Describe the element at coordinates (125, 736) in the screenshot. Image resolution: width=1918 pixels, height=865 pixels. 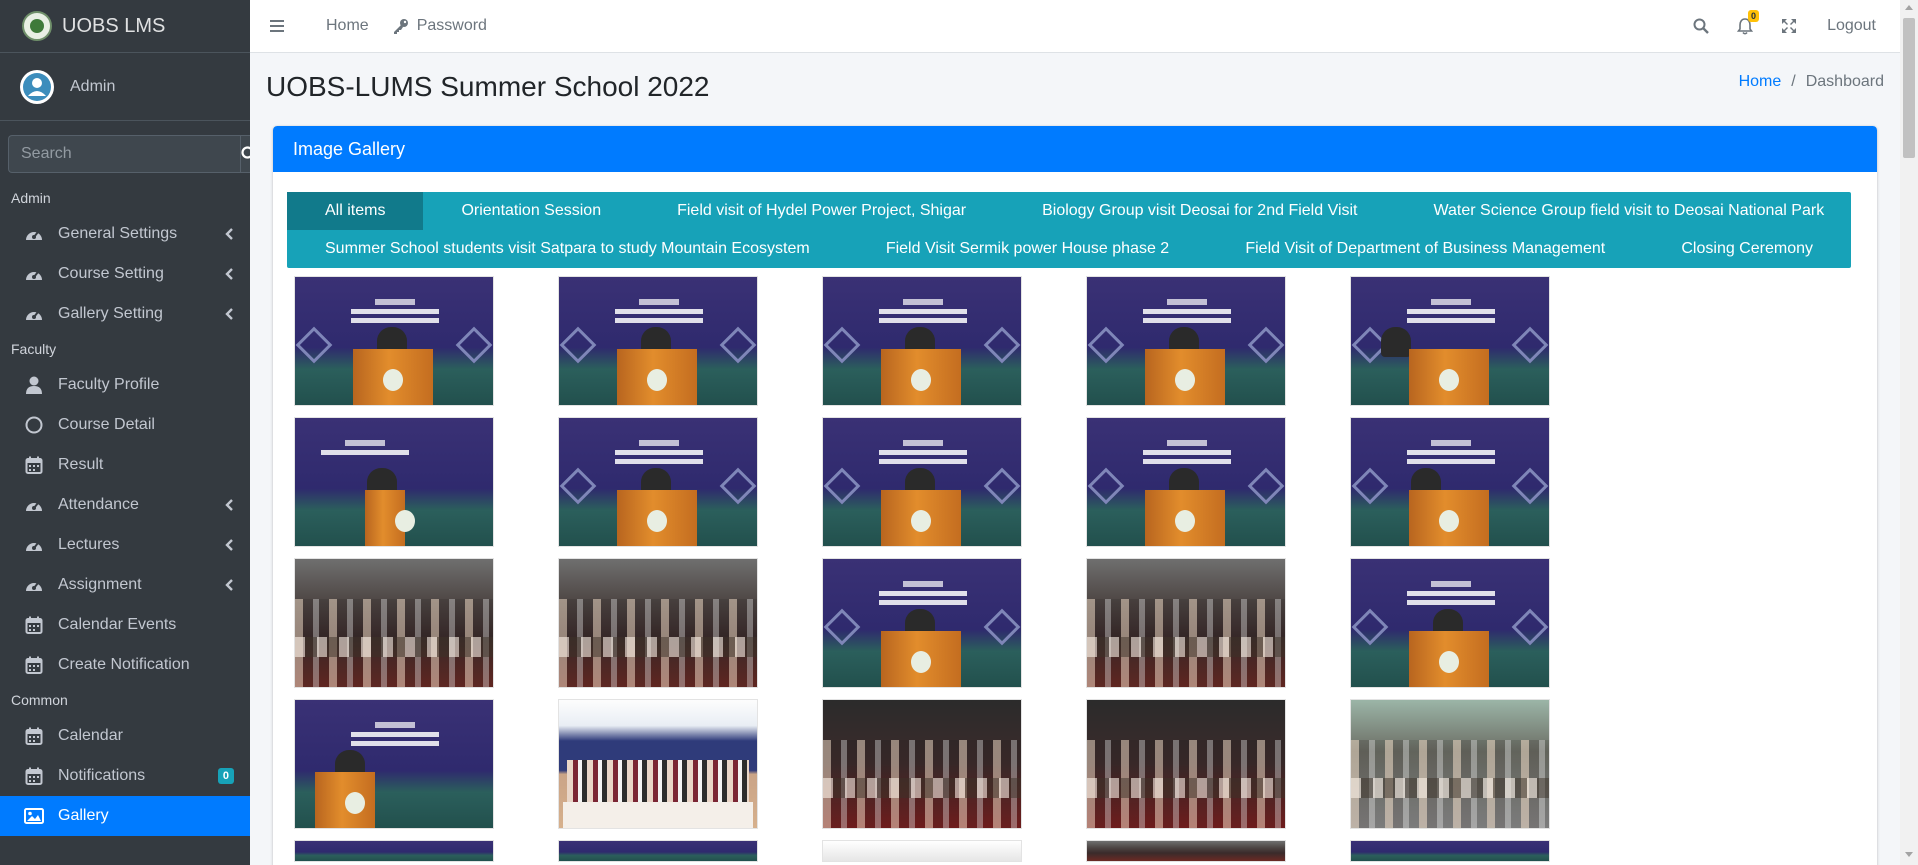
I see `sidebar-item-calendar: Calendar` at that location.